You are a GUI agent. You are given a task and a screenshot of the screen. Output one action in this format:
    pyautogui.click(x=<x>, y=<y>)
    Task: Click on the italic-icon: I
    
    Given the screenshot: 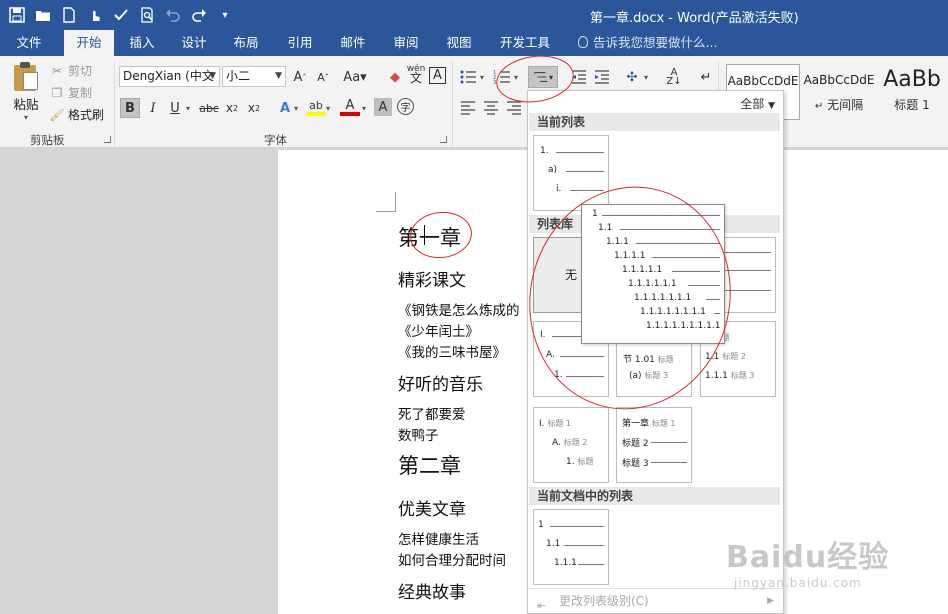 What is the action you would take?
    pyautogui.click(x=153, y=108)
    